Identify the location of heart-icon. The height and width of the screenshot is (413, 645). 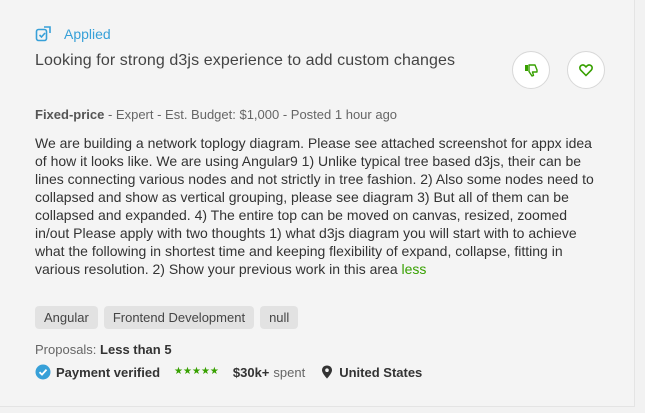
(586, 70).